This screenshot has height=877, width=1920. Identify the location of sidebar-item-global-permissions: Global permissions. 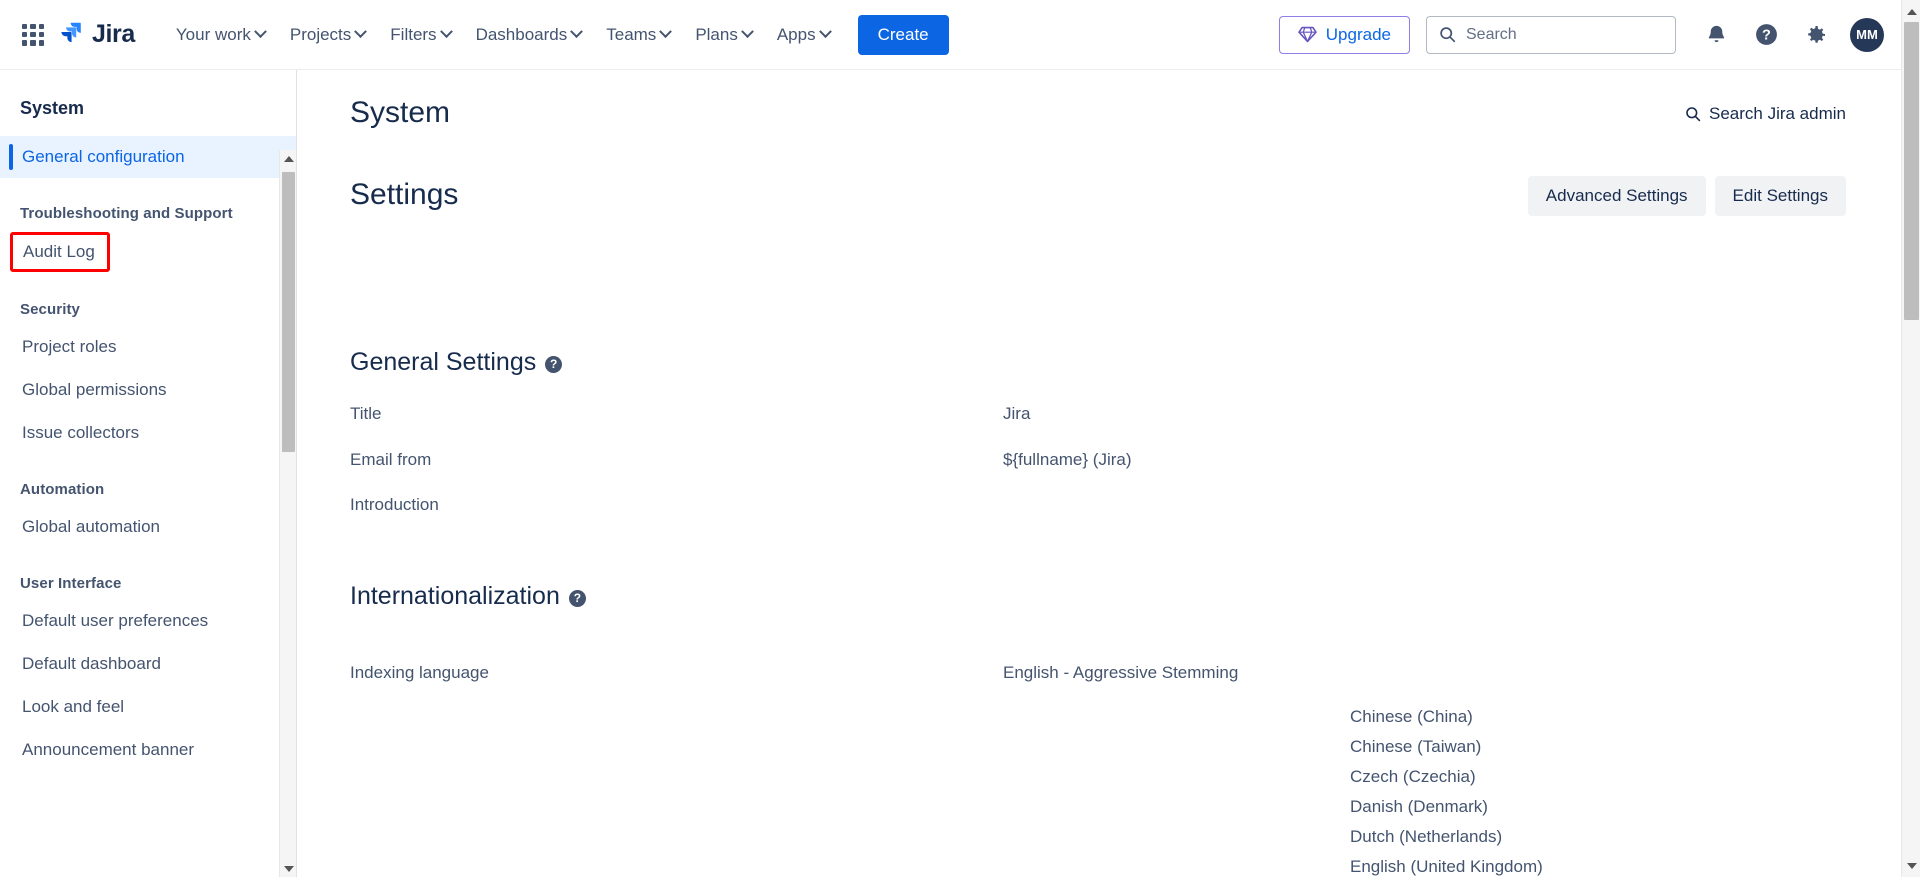
(148, 390).